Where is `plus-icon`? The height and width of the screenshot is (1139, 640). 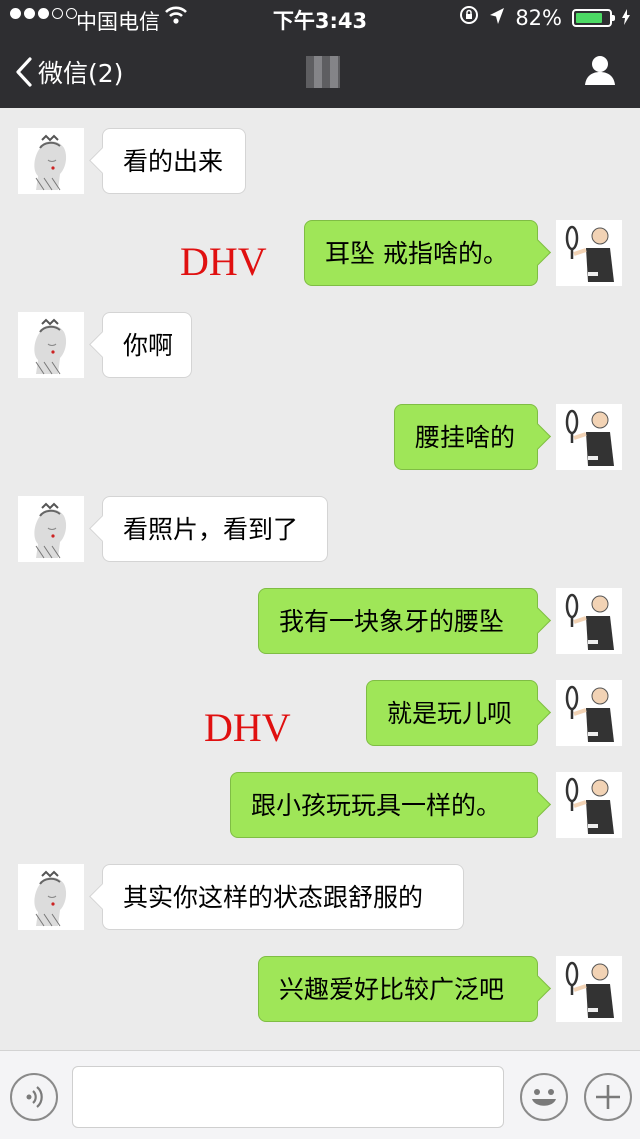 plus-icon is located at coordinates (608, 1097).